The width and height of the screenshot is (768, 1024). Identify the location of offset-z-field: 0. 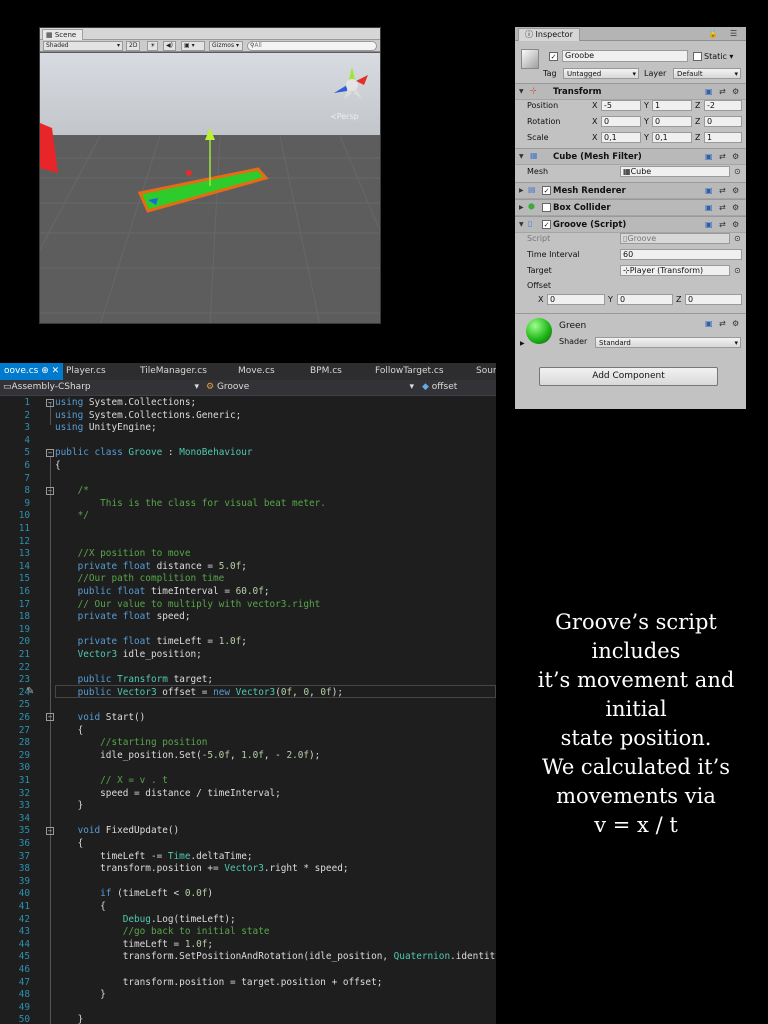
(713, 299).